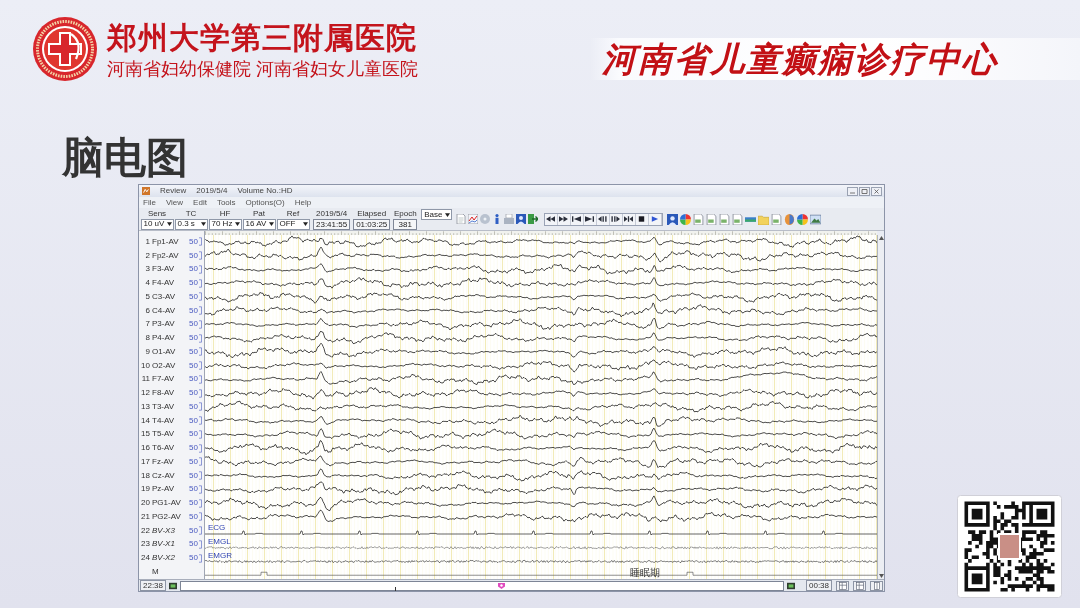  I want to click on event-tick-icon, so click(396, 588).